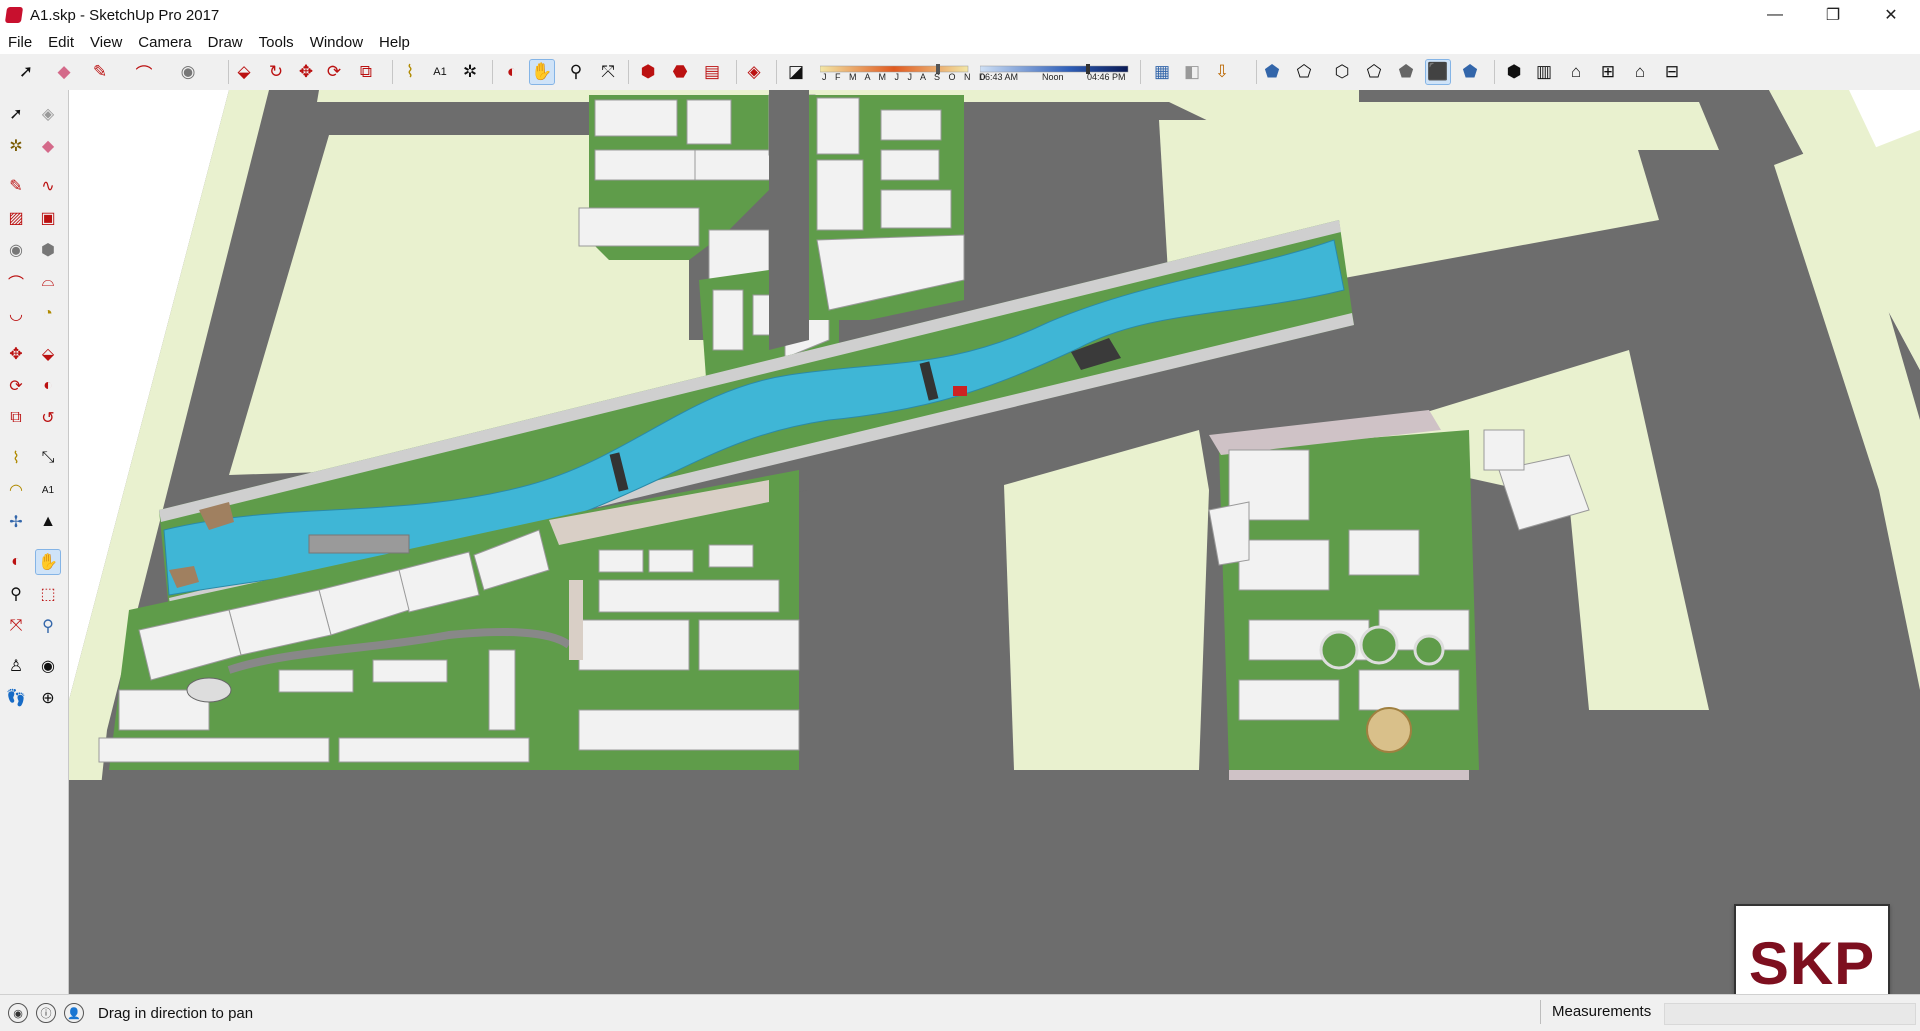 The width and height of the screenshot is (1920, 1031). What do you see at coordinates (1162, 72) in the screenshot?
I see `front-view-icon: ▦` at bounding box center [1162, 72].